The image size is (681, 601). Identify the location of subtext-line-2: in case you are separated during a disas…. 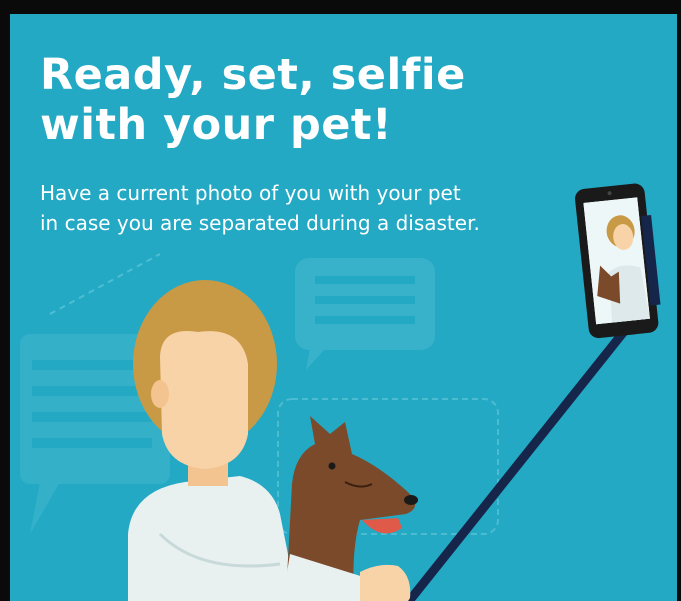
(260, 223).